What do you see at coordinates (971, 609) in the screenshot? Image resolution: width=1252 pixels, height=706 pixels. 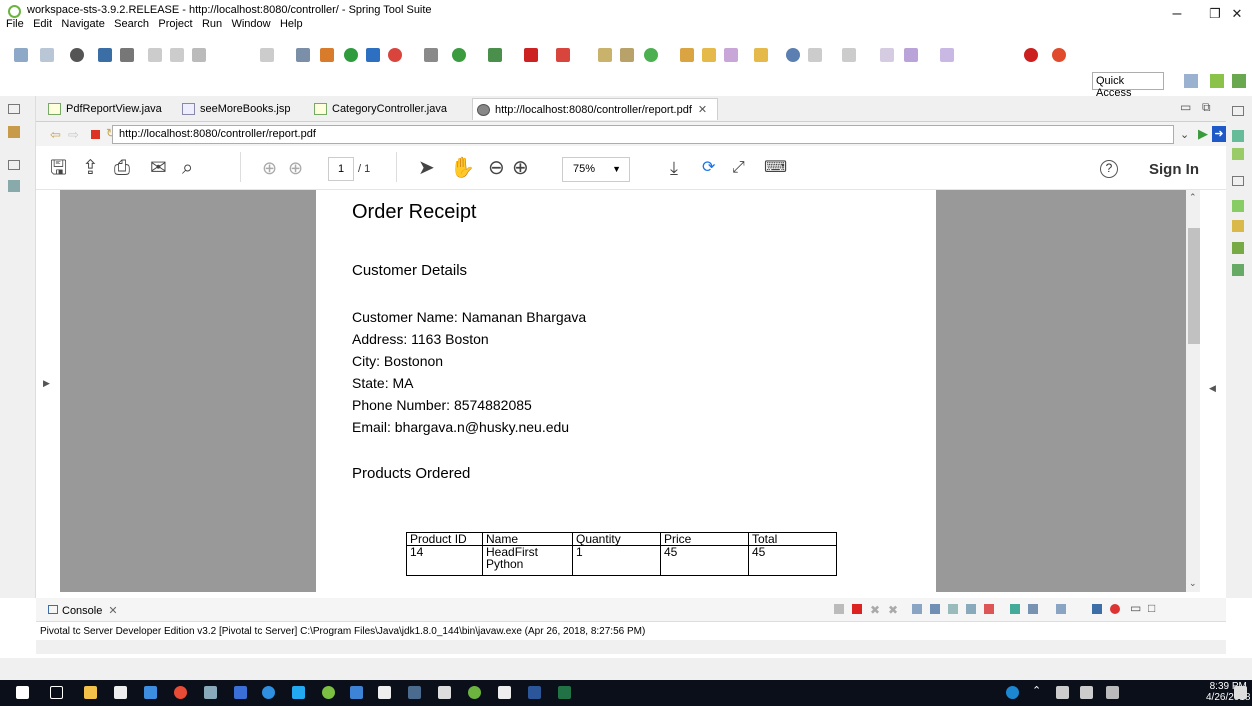 I see `show-stdout-icon` at bounding box center [971, 609].